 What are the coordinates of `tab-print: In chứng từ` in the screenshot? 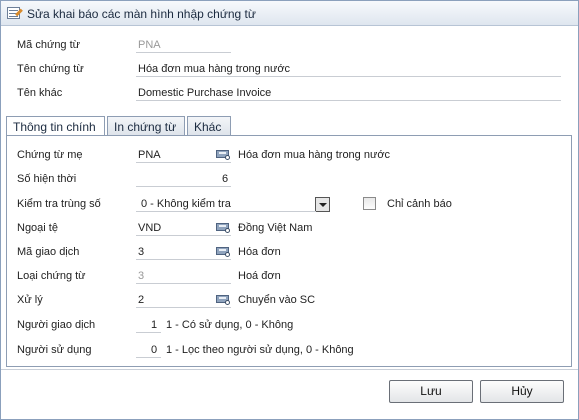 It's located at (146, 126).